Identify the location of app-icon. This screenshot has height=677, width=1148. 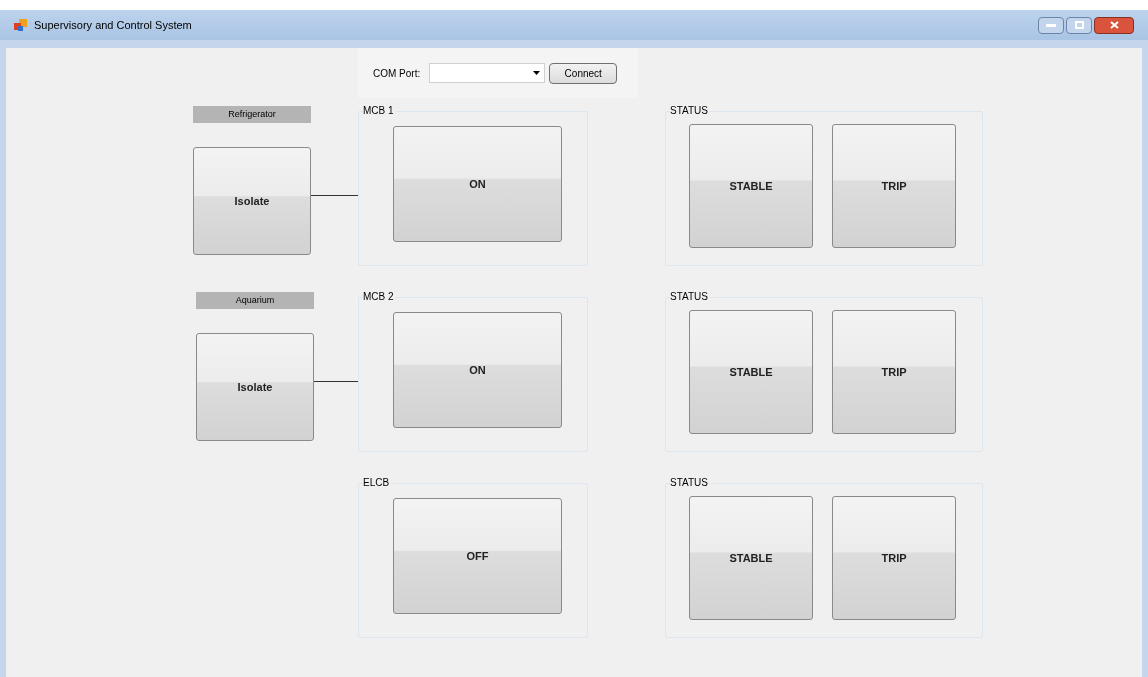
(21, 25).